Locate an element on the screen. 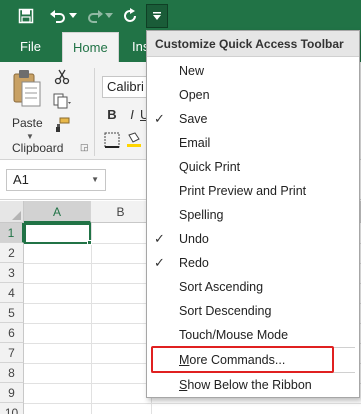 The height and width of the screenshot is (414, 361). menu-item-save: ✓ Save is located at coordinates (253, 119).